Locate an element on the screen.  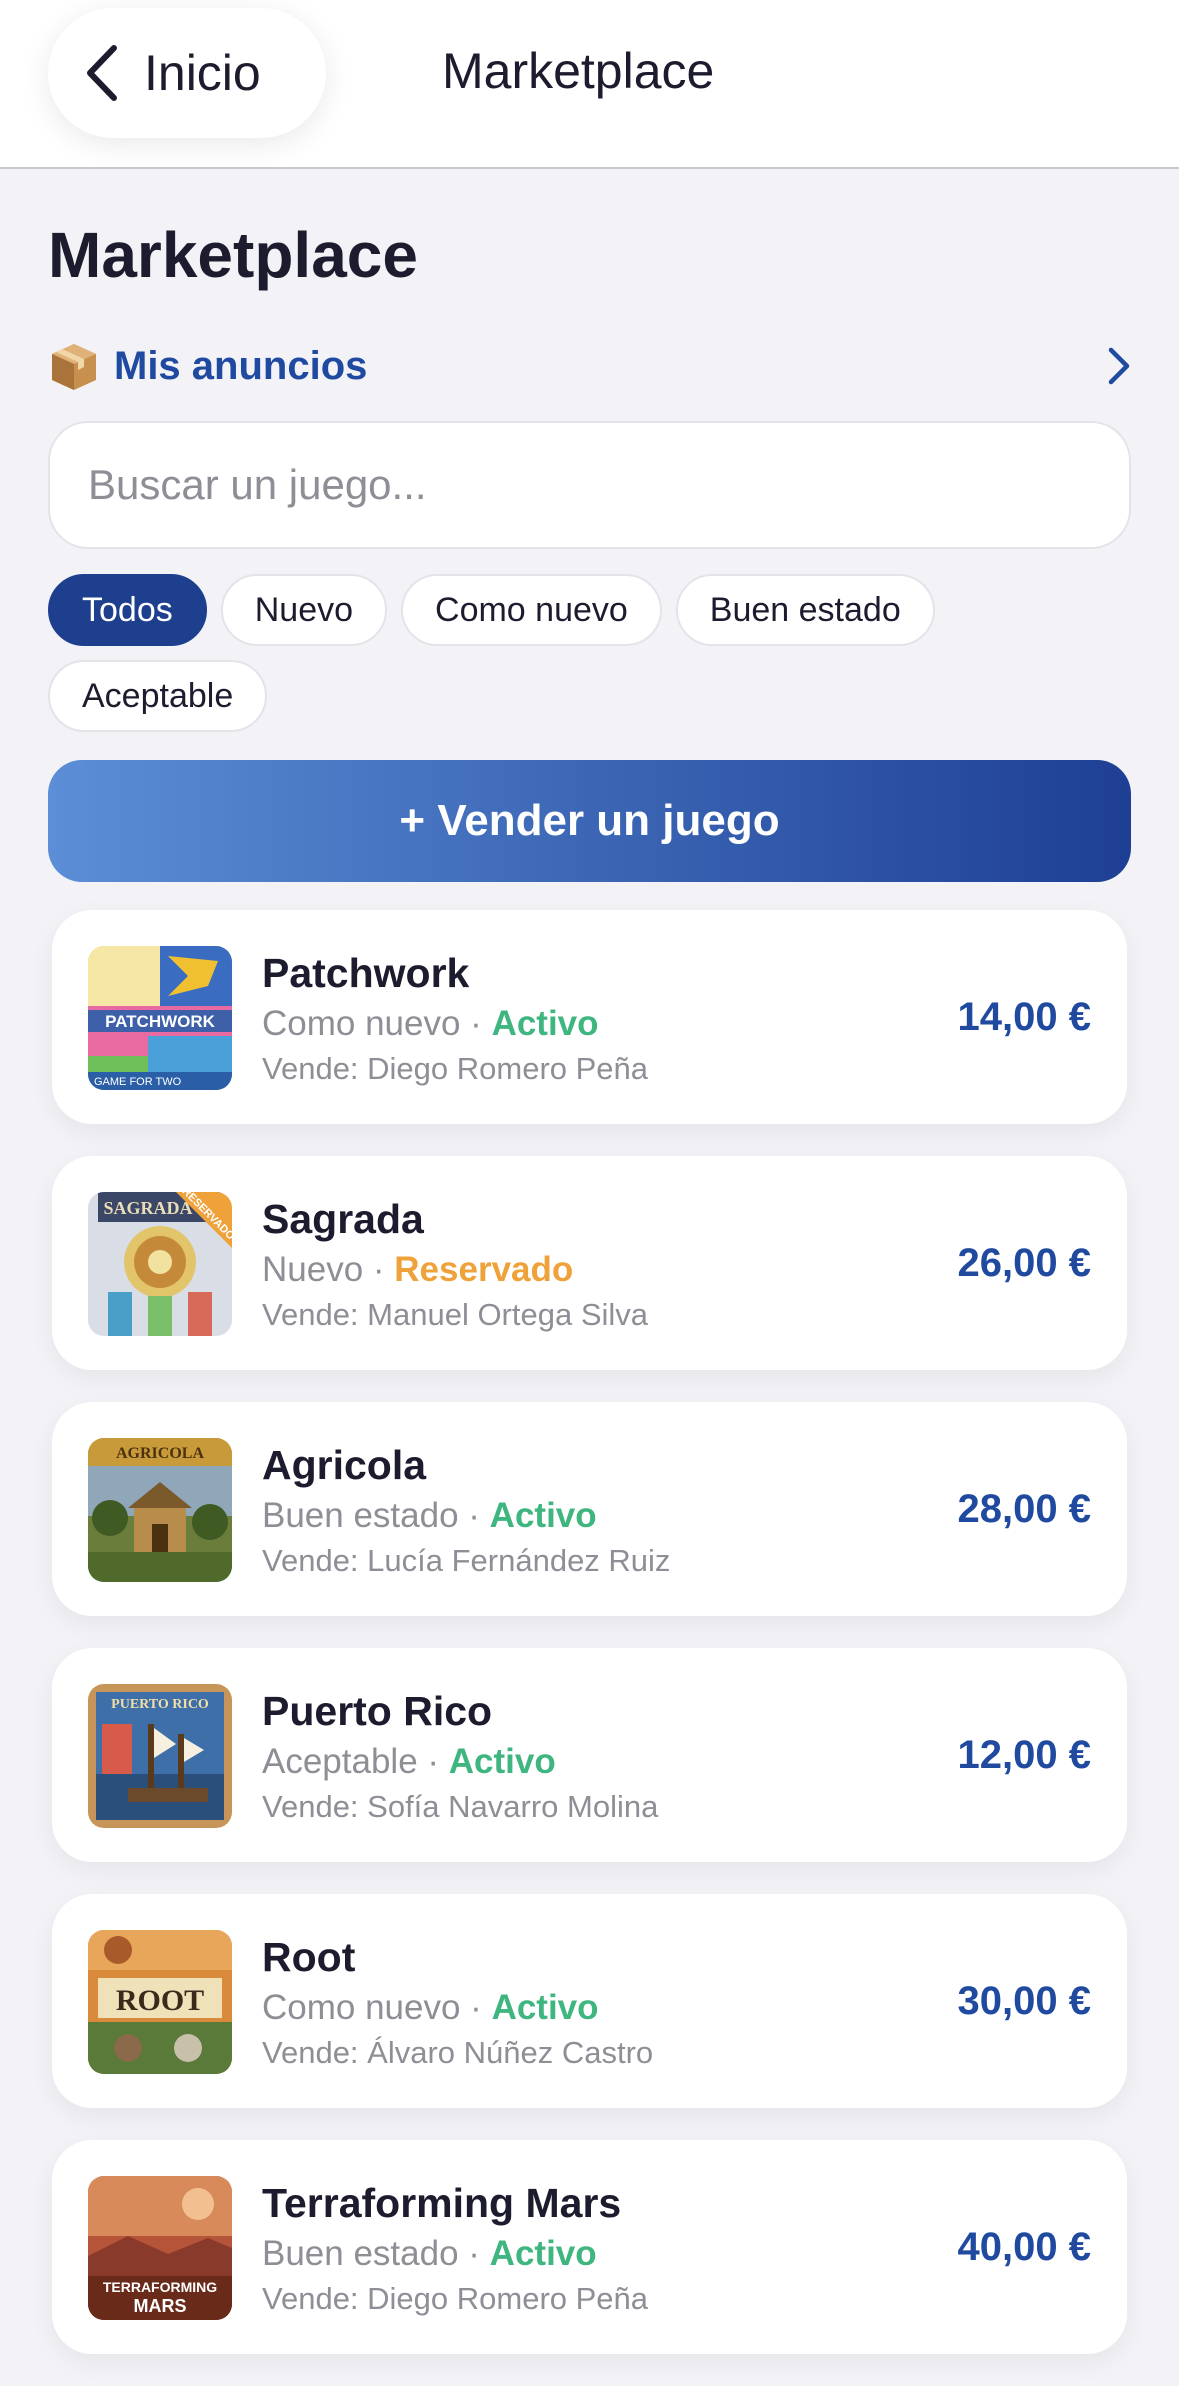
chevron-right-icon is located at coordinates (1119, 366).